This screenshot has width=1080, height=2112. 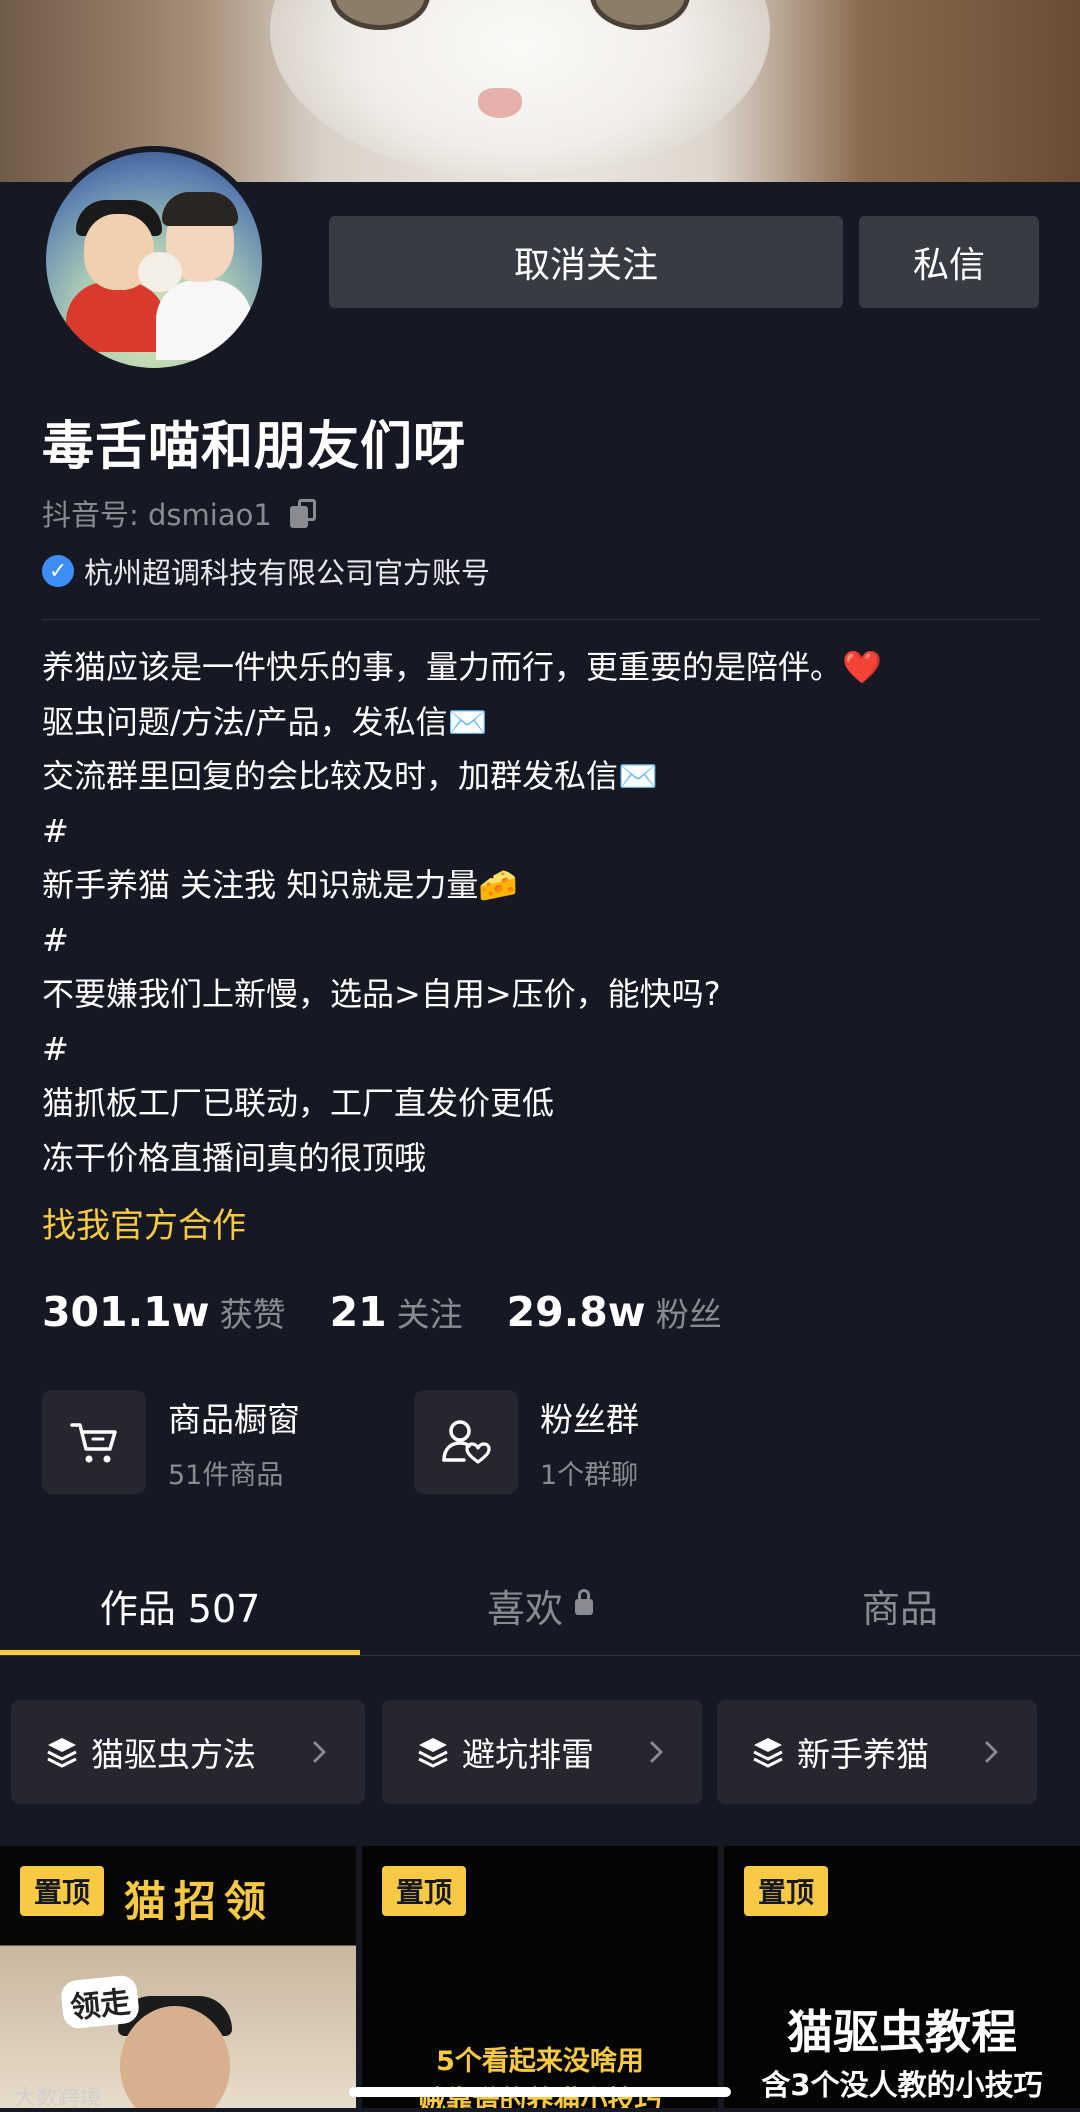 I want to click on video-caption-bubble: 领走, so click(x=100, y=2002).